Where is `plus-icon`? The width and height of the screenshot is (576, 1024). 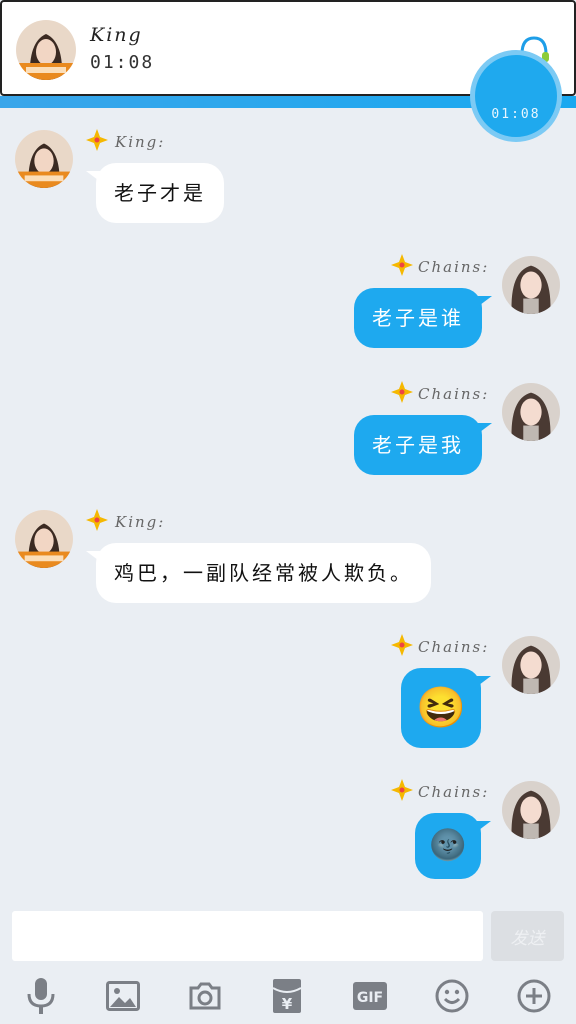
plus-icon is located at coordinates (534, 996).